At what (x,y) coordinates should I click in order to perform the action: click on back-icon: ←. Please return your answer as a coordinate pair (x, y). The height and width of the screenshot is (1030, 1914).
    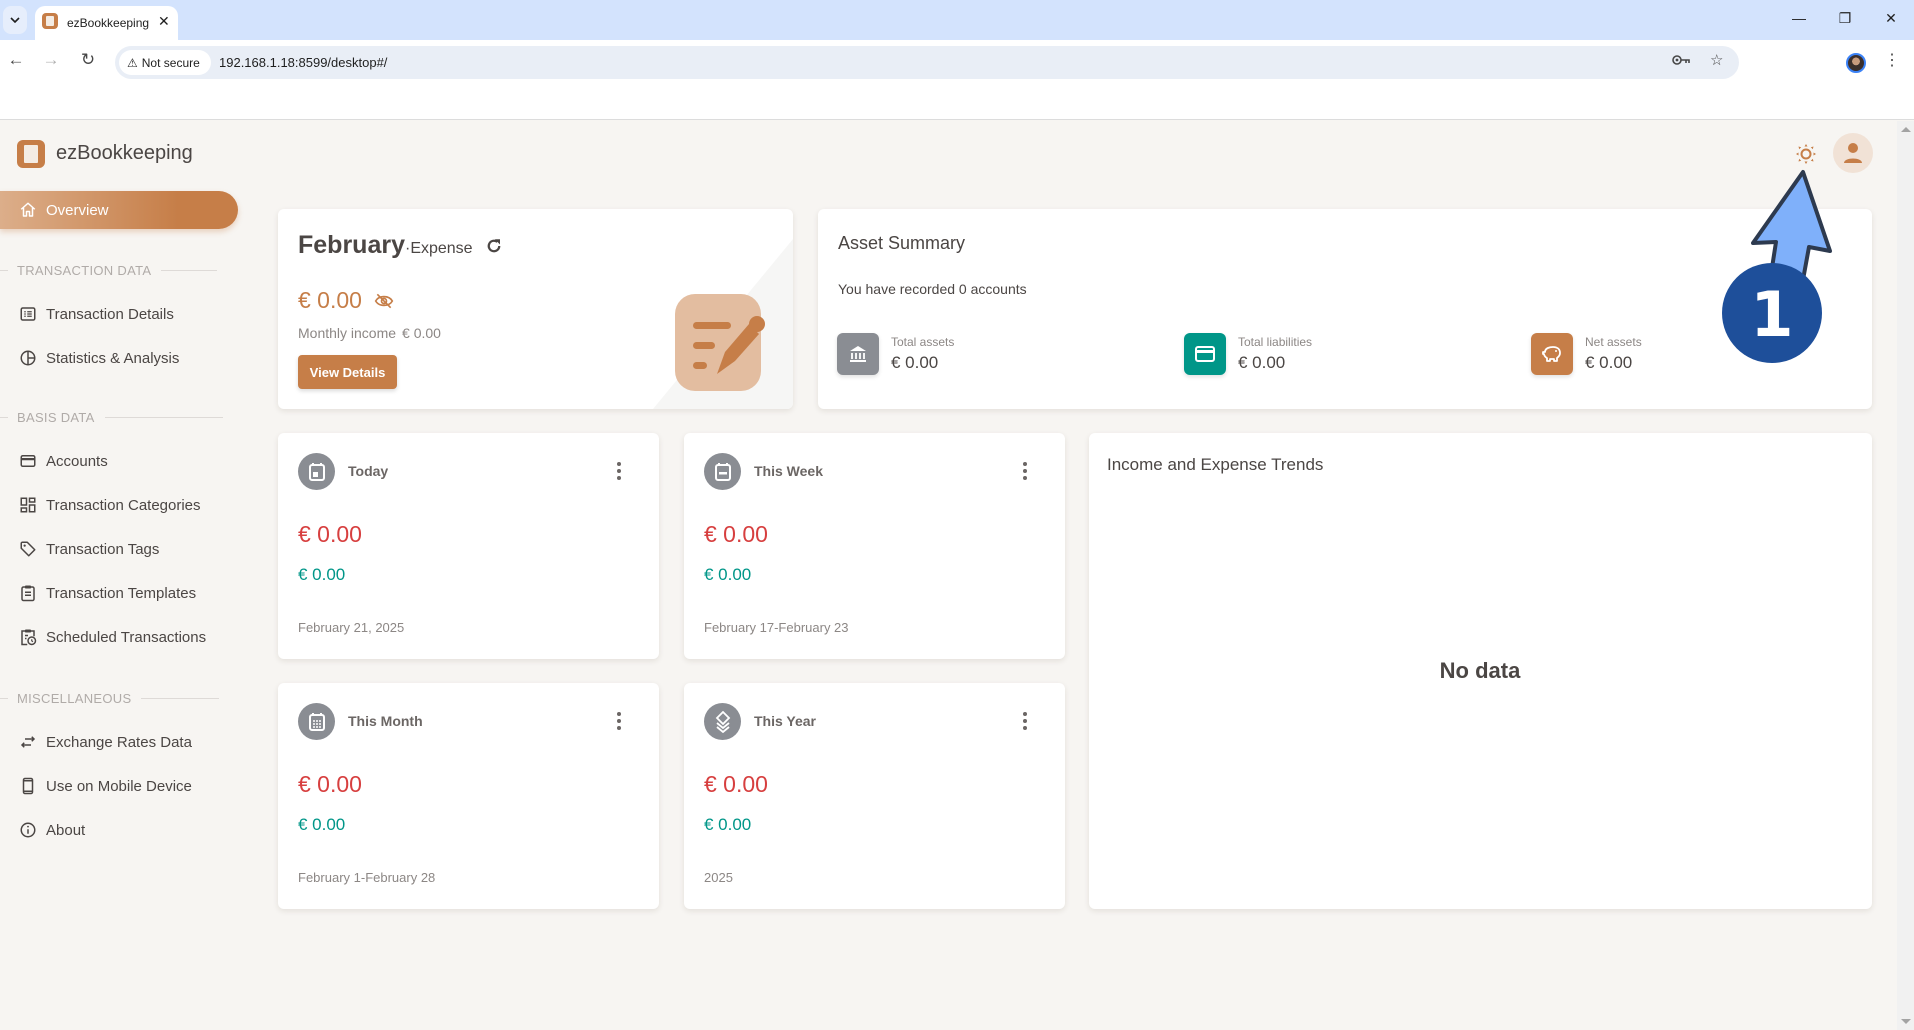
    Looking at the image, I should click on (16, 60).